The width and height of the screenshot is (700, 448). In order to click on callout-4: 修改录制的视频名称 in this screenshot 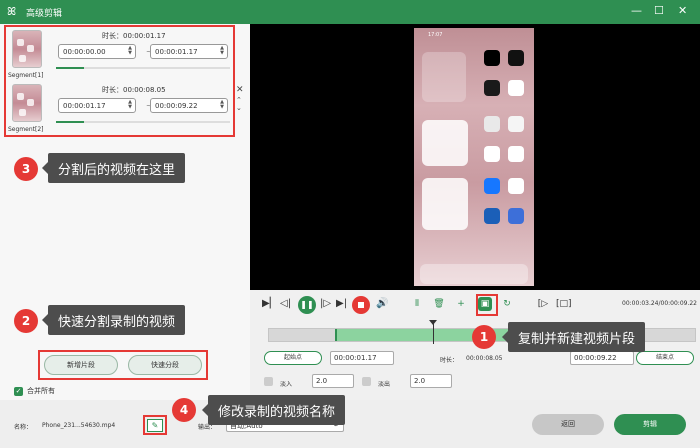, I will do `click(273, 410)`.